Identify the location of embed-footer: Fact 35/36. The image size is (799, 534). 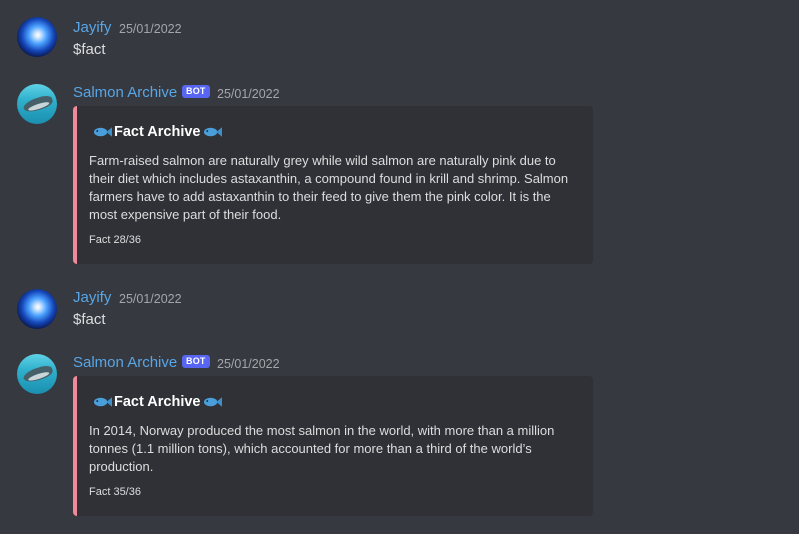
(115, 492).